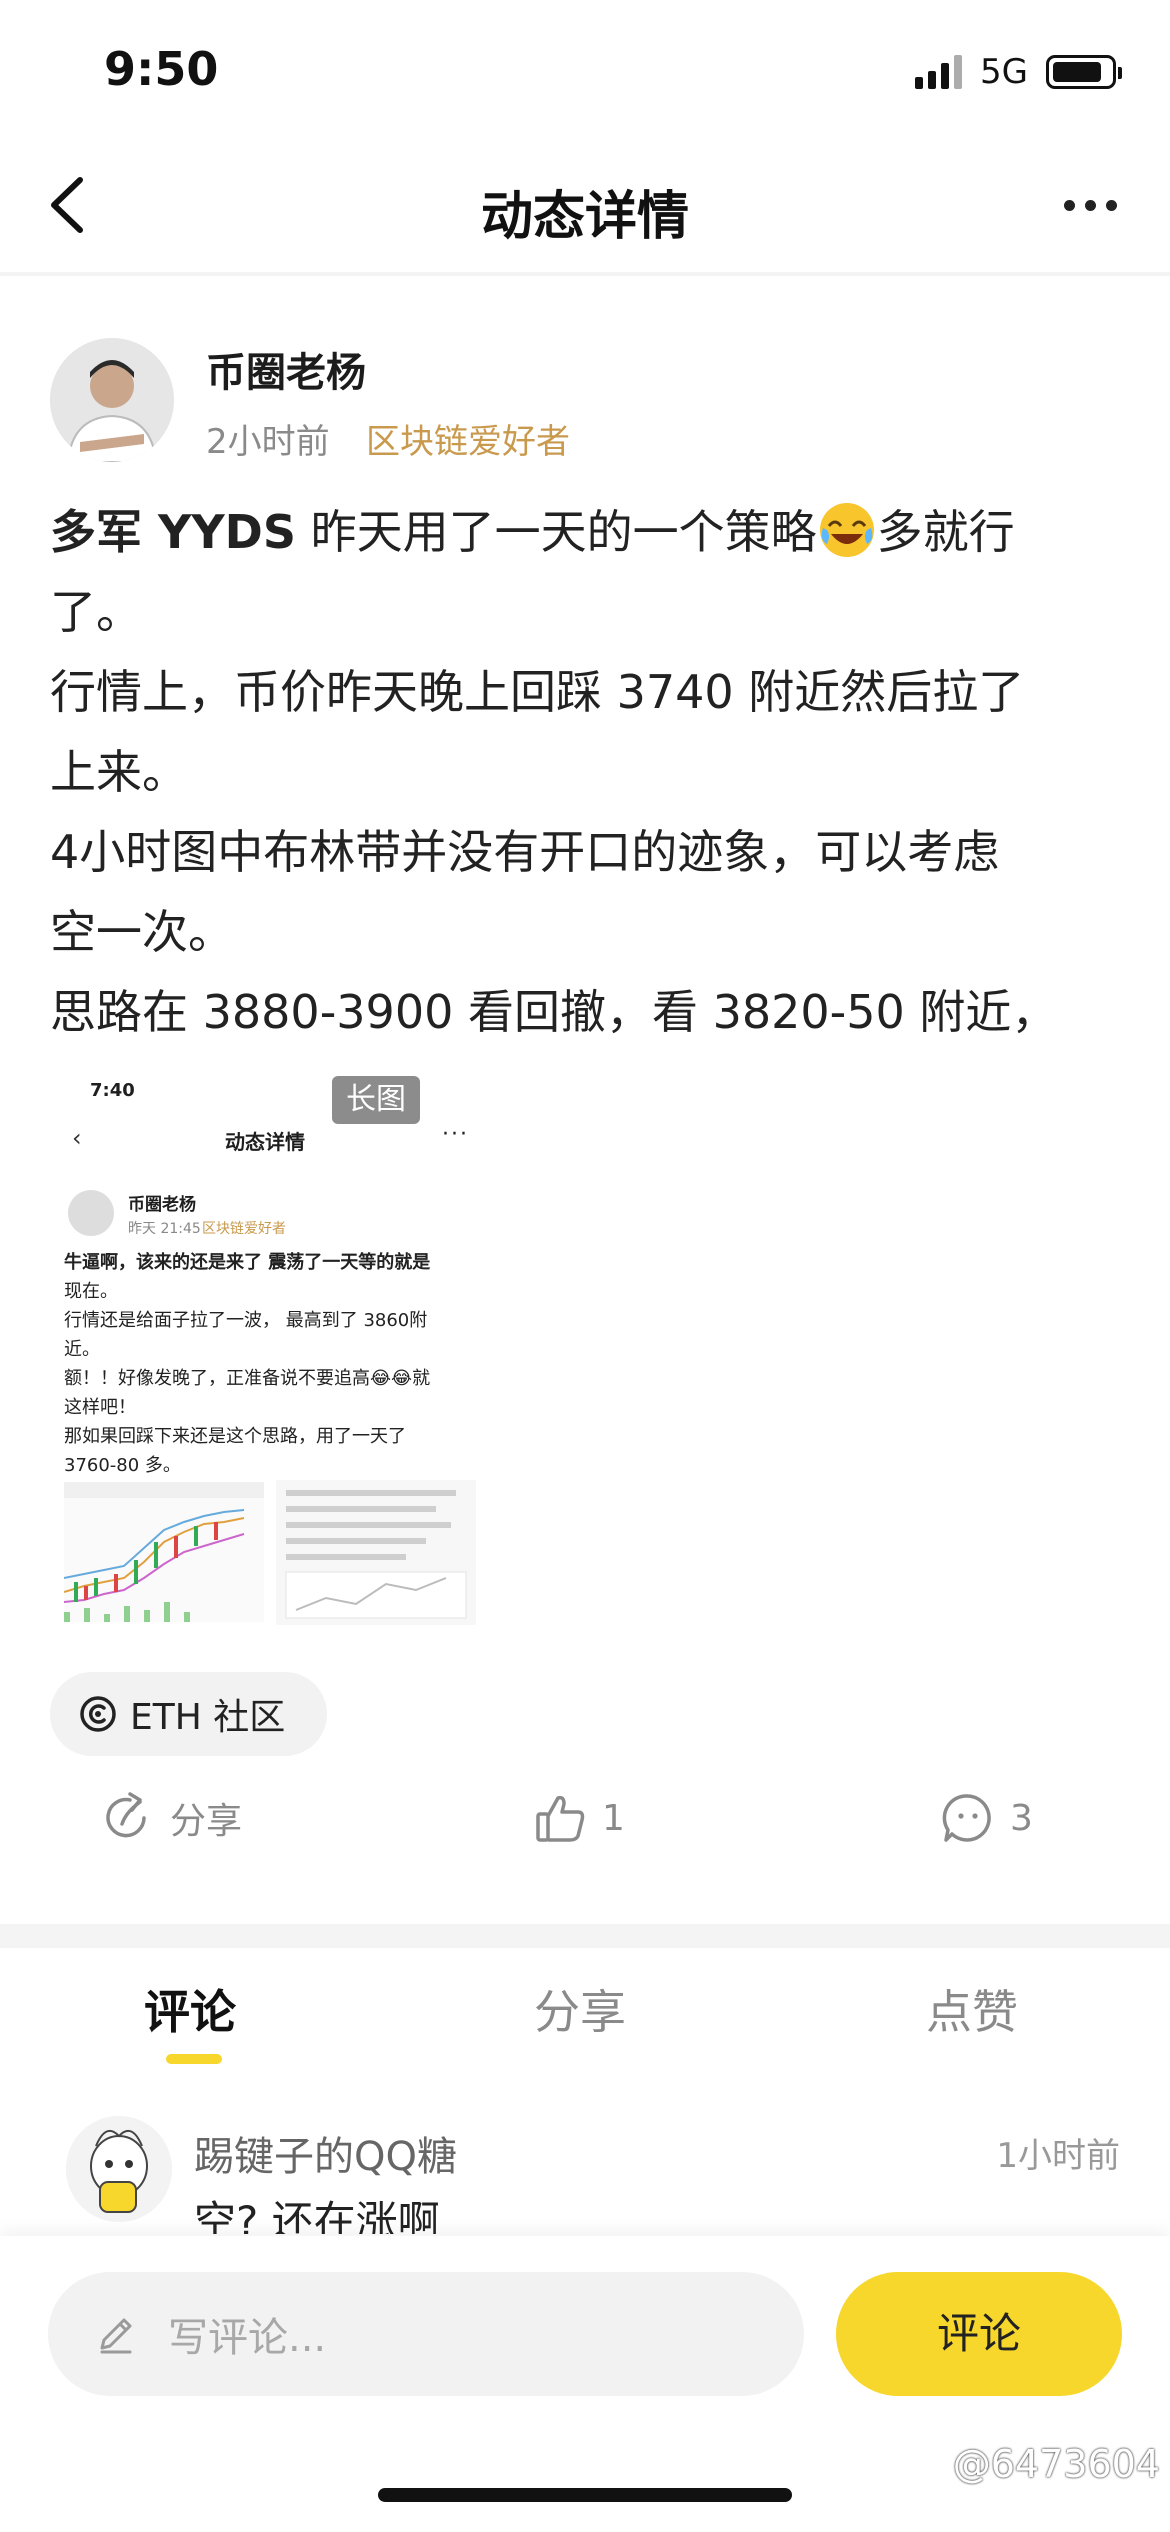 The height and width of the screenshot is (2532, 1170). What do you see at coordinates (98, 1714) in the screenshot?
I see `community-icon` at bounding box center [98, 1714].